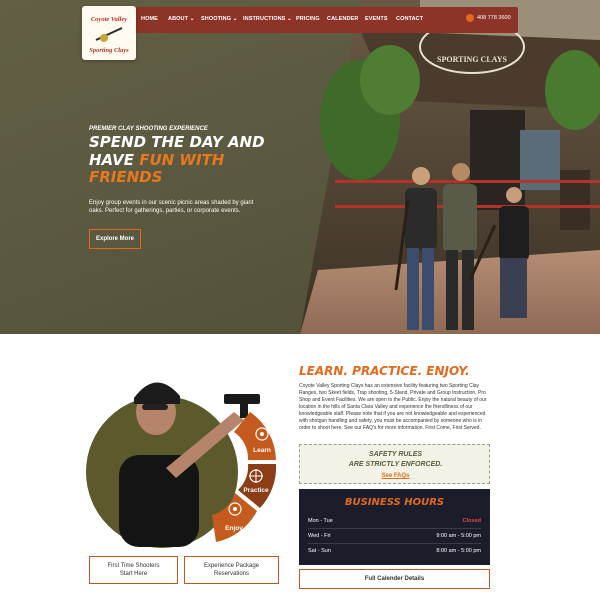 The image size is (600, 600). Describe the element at coordinates (458, 536) in the screenshot. I see `hours-time: 9:00 am - 5:00 pm` at that location.